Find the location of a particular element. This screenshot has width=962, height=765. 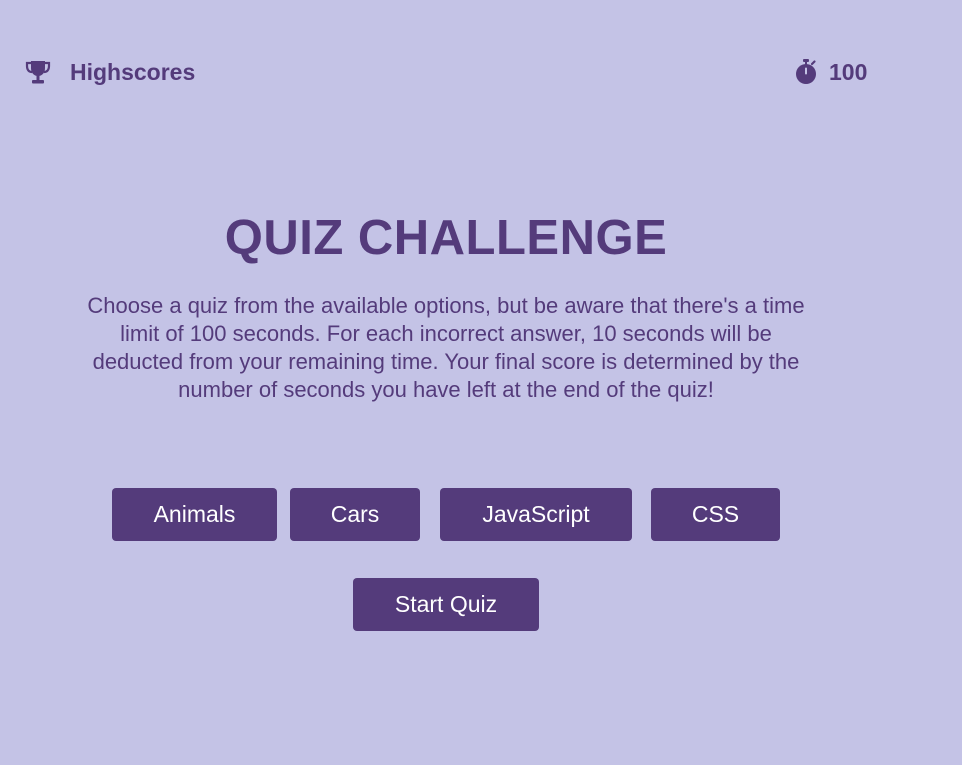

quiz-option-css: CSS is located at coordinates (715, 514).